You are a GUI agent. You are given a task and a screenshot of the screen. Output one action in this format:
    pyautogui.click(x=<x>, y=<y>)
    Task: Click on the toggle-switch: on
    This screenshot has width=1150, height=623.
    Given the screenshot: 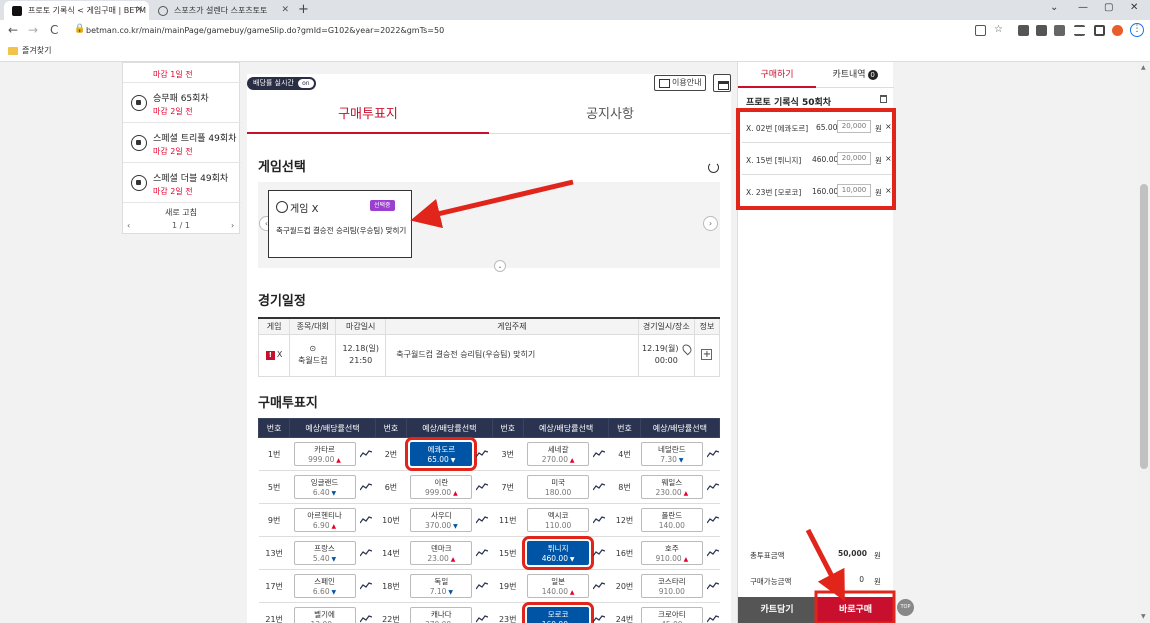 What is the action you would take?
    pyautogui.click(x=305, y=83)
    